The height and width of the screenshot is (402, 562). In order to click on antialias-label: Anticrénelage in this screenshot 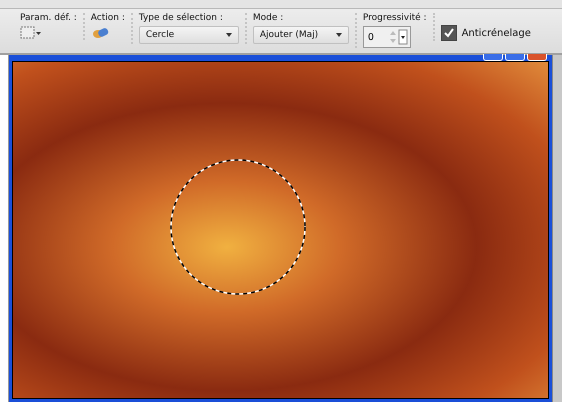, I will do `click(496, 33)`.